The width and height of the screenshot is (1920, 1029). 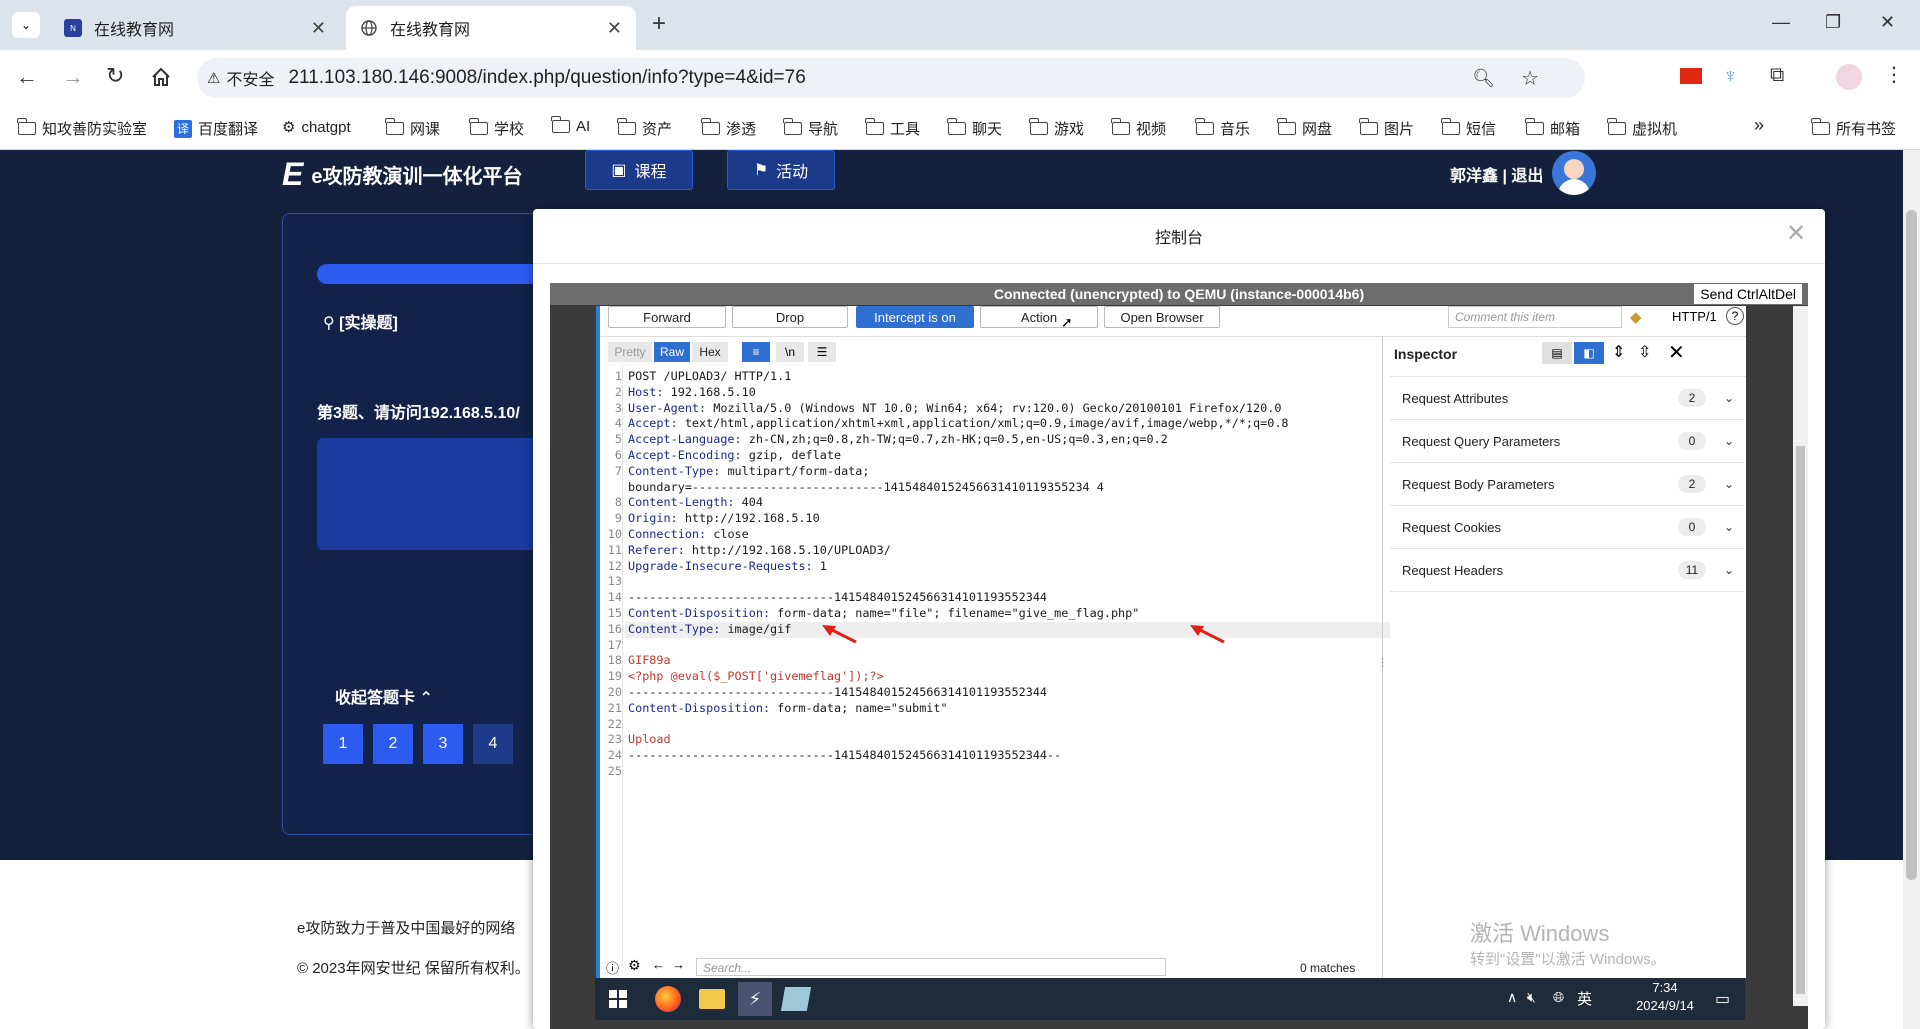 What do you see at coordinates (570, 125) in the screenshot?
I see `bookmark-item: AI` at bounding box center [570, 125].